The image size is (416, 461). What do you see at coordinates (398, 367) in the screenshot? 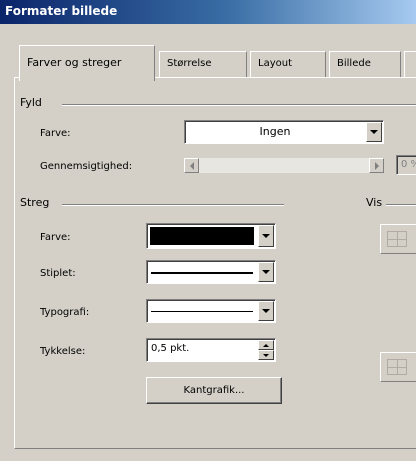
I see `end-arrow-preview` at bounding box center [398, 367].